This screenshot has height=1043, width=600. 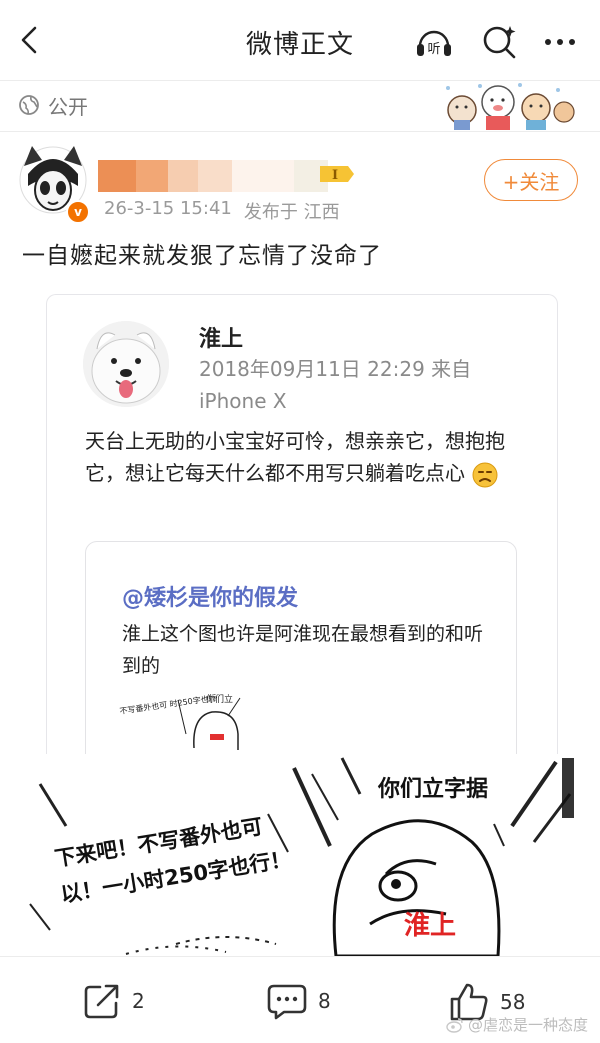 I want to click on mini-left-text: 不写番外也可 时250字也行, so click(x=168, y=704).